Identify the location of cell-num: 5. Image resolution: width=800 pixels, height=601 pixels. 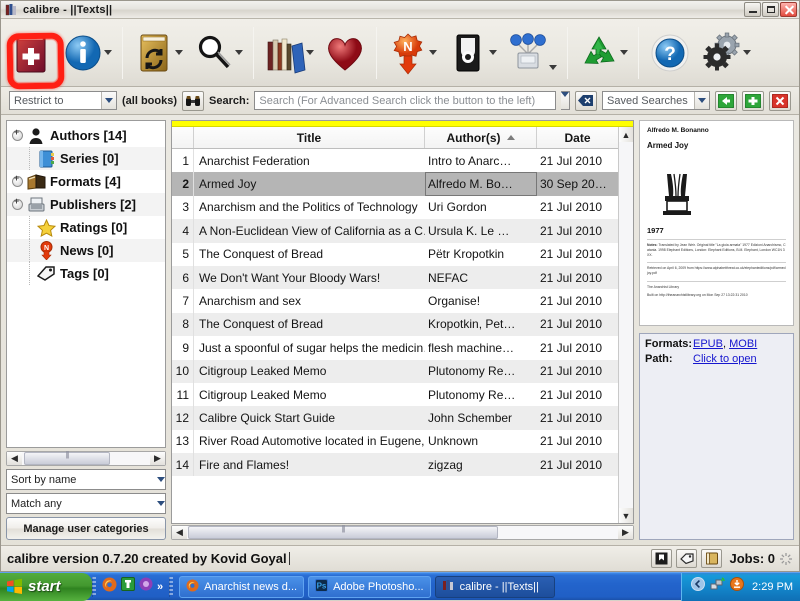
(183, 254).